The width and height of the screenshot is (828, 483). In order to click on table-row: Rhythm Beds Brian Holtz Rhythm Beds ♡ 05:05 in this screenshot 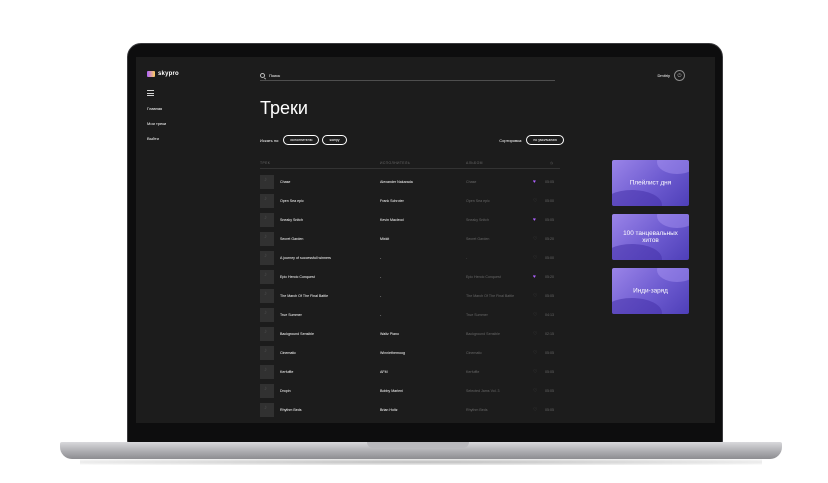, I will do `click(413, 411)`.